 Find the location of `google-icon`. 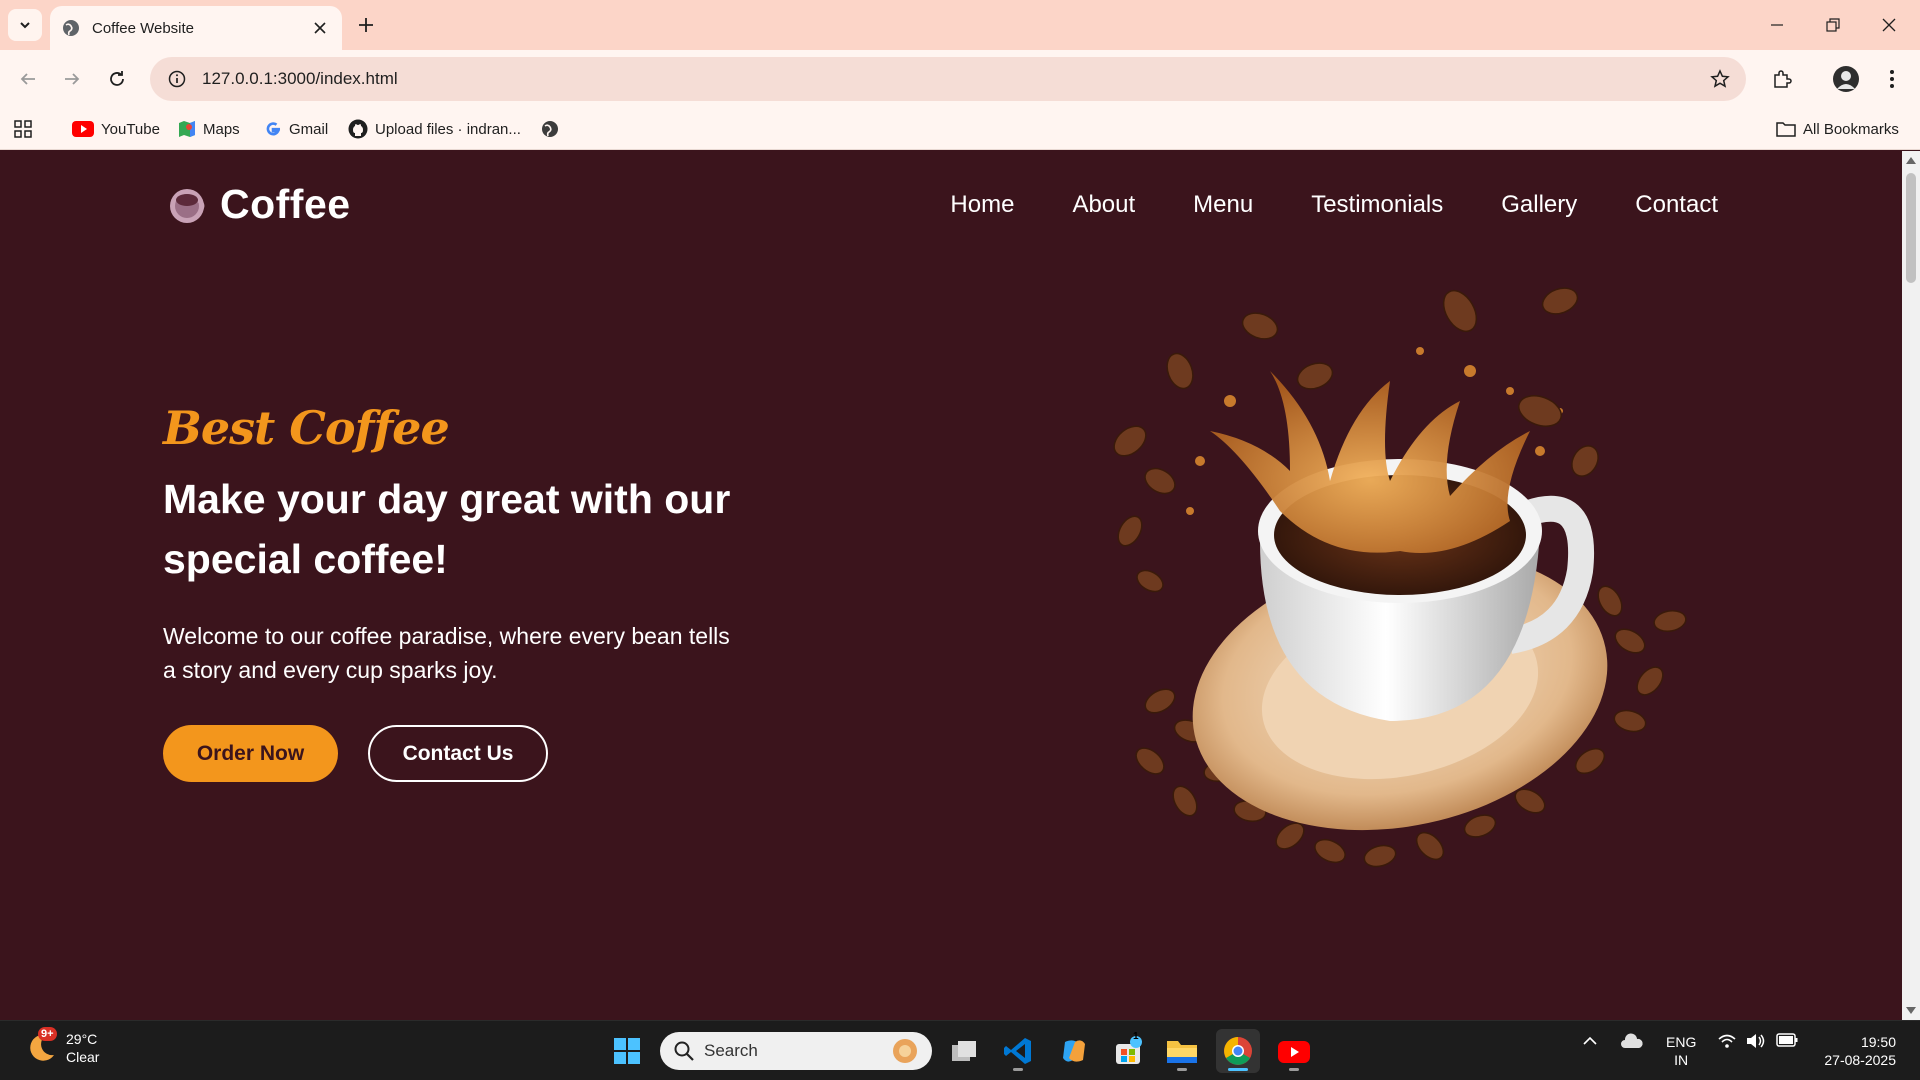

google-icon is located at coordinates (273, 129).